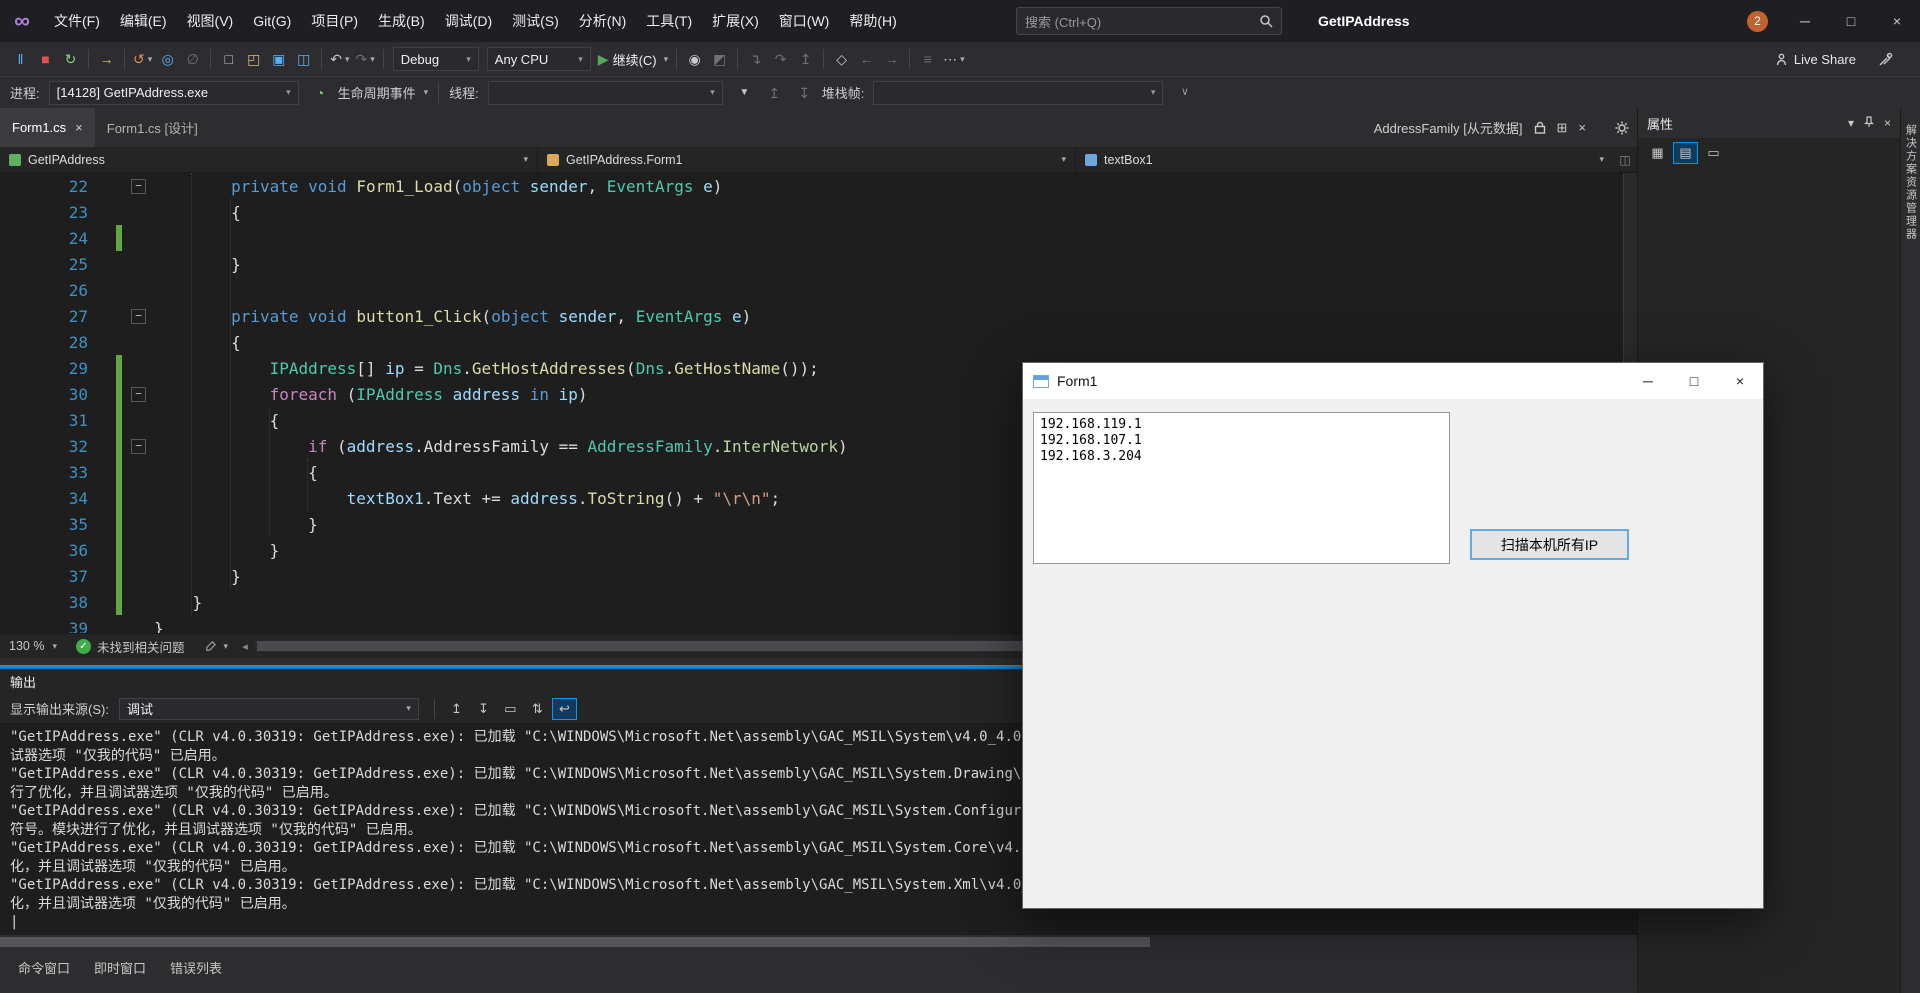  I want to click on ip-list-textbox: 192.168.119.1 192.168.107.1 192.168.3.204, so click(1241, 488).